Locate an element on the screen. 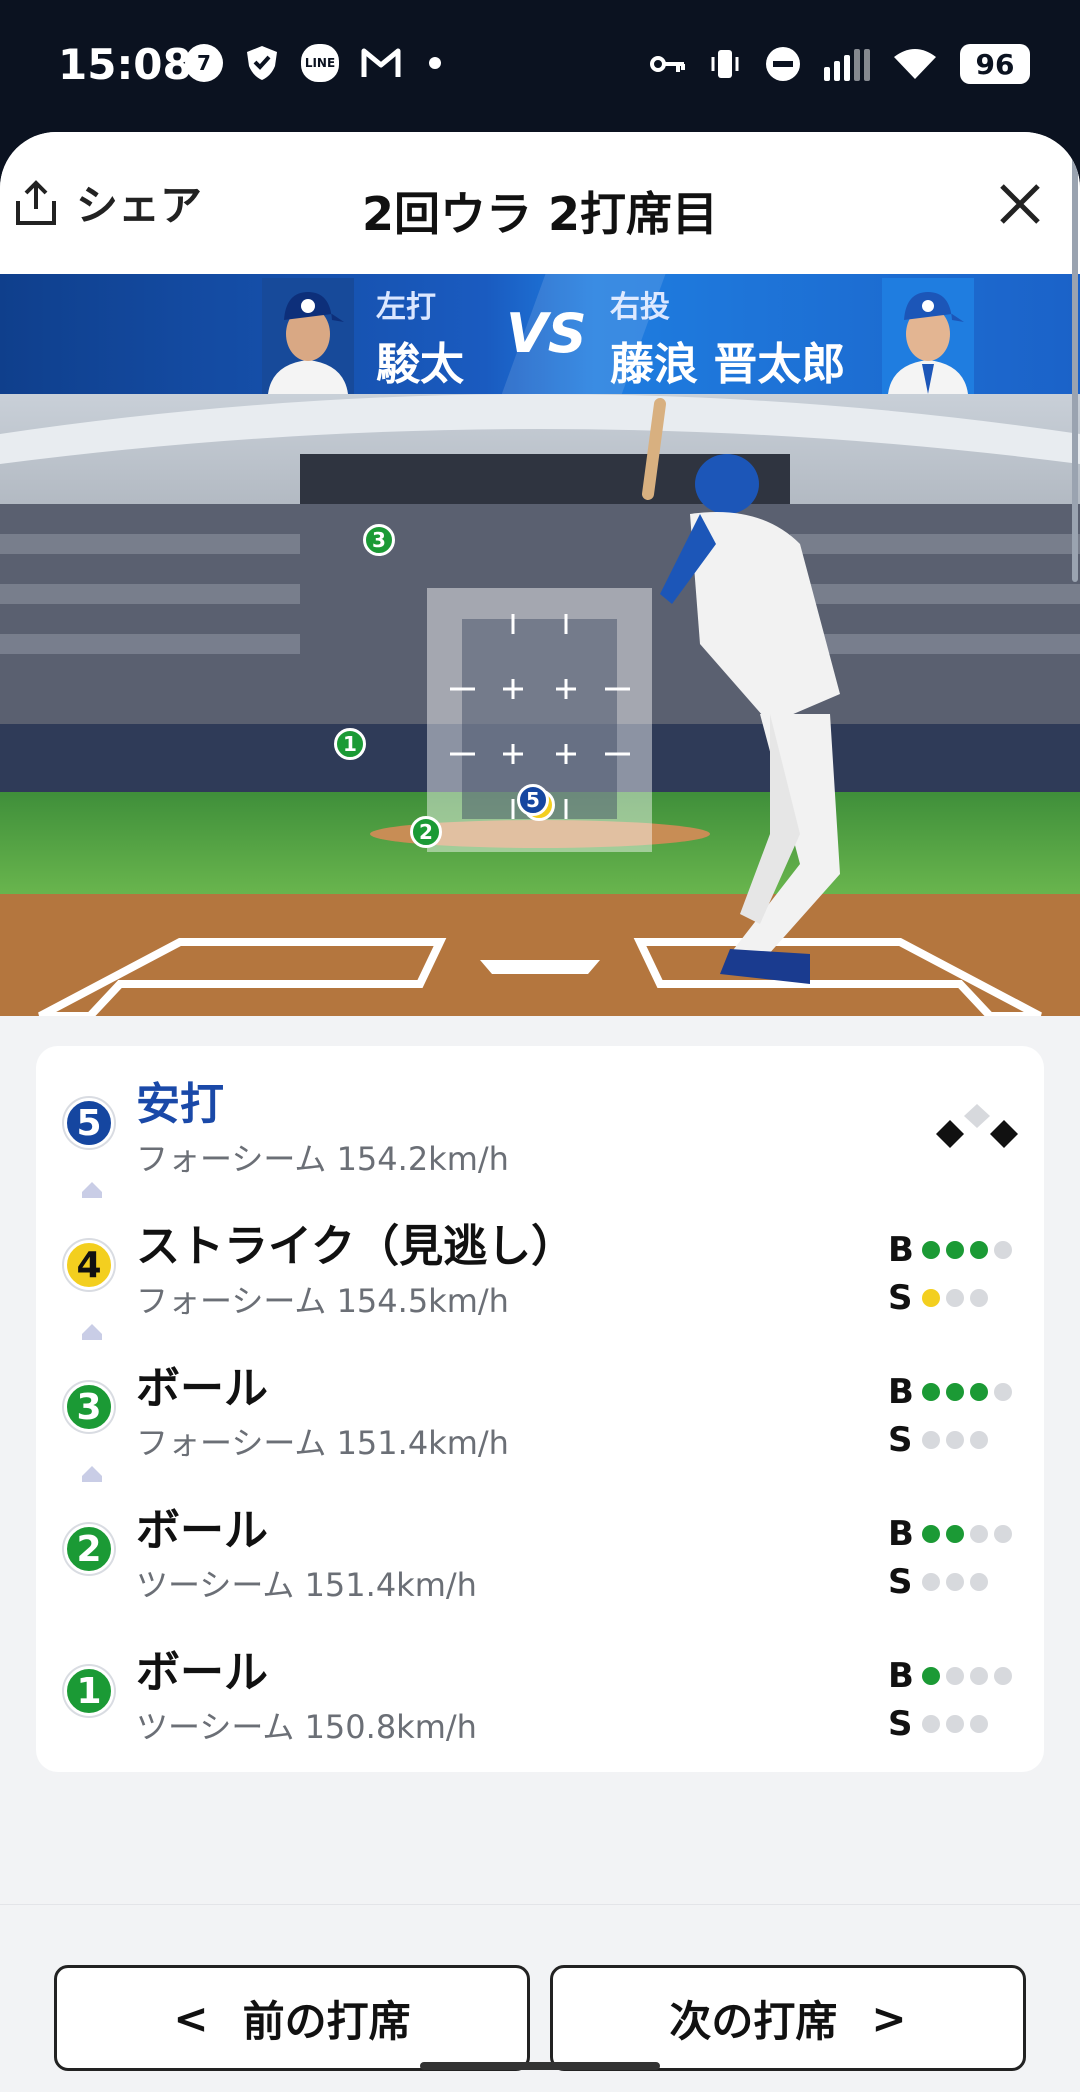 The height and width of the screenshot is (2092, 1080). pitch-type-speed: フォーシーム 154.5km/h is located at coordinates (322, 1301).